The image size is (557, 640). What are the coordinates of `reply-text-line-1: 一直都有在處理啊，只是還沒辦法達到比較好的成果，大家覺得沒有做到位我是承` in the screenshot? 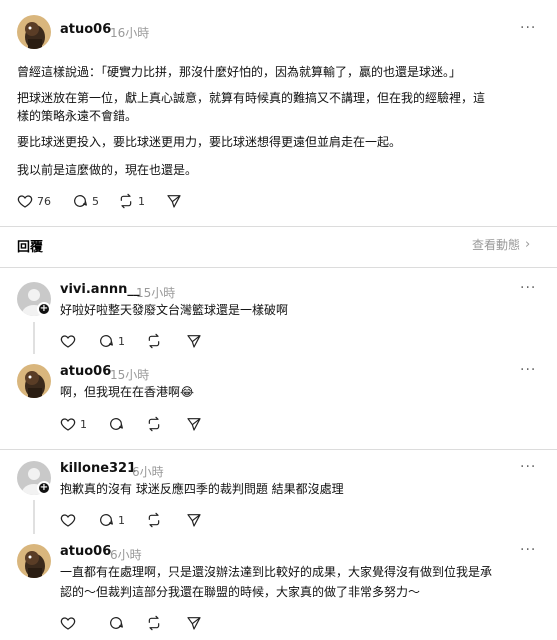 It's located at (276, 572).